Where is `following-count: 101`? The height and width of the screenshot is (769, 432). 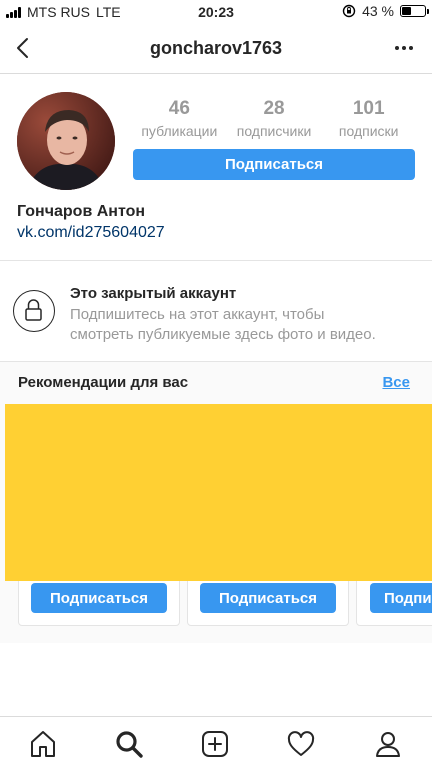 following-count: 101 is located at coordinates (368, 108).